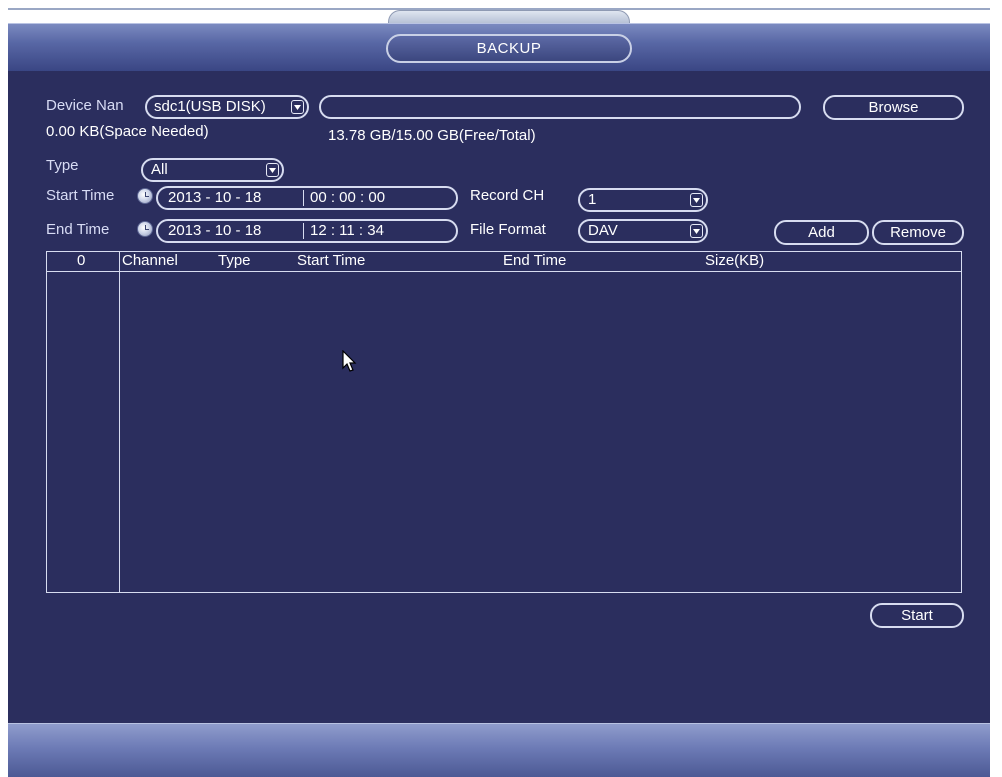 The image size is (1002, 777). What do you see at coordinates (159, 169) in the screenshot?
I see `type-value: All` at bounding box center [159, 169].